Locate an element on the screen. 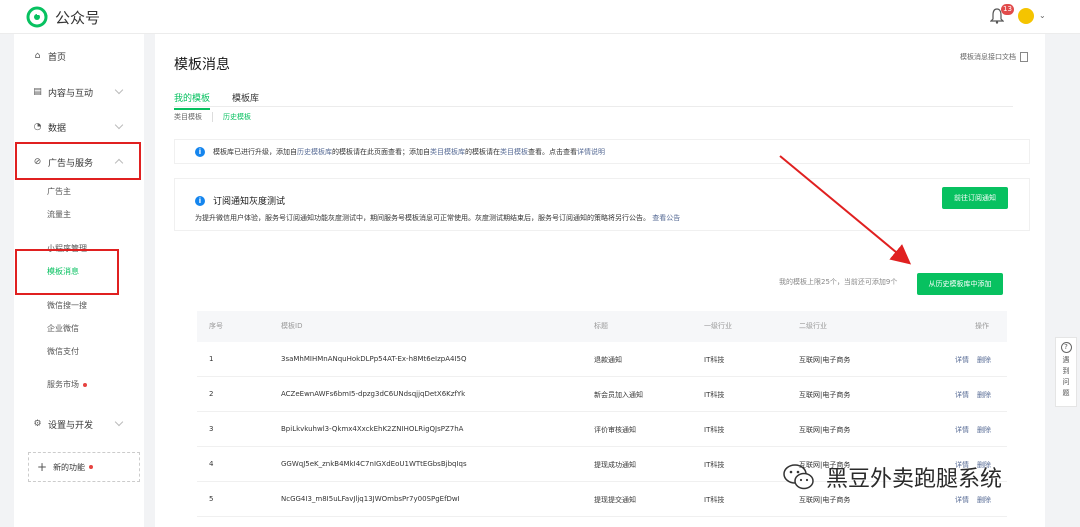 This screenshot has height=527, width=1080. help-char: 到 is located at coordinates (1066, 371).